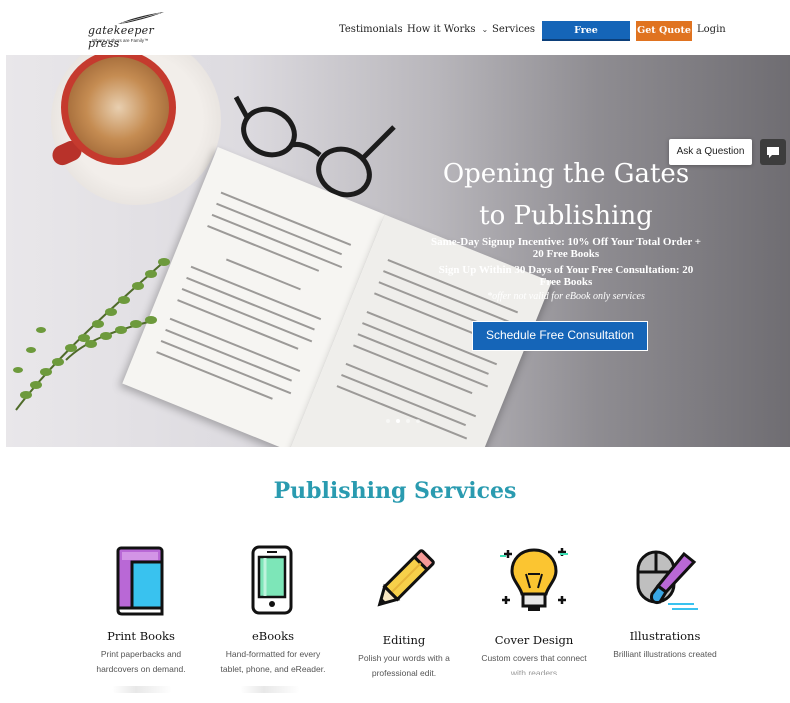 Image resolution: width=790 pixels, height=703 pixels. I want to click on slider-dots, so click(406, 422).